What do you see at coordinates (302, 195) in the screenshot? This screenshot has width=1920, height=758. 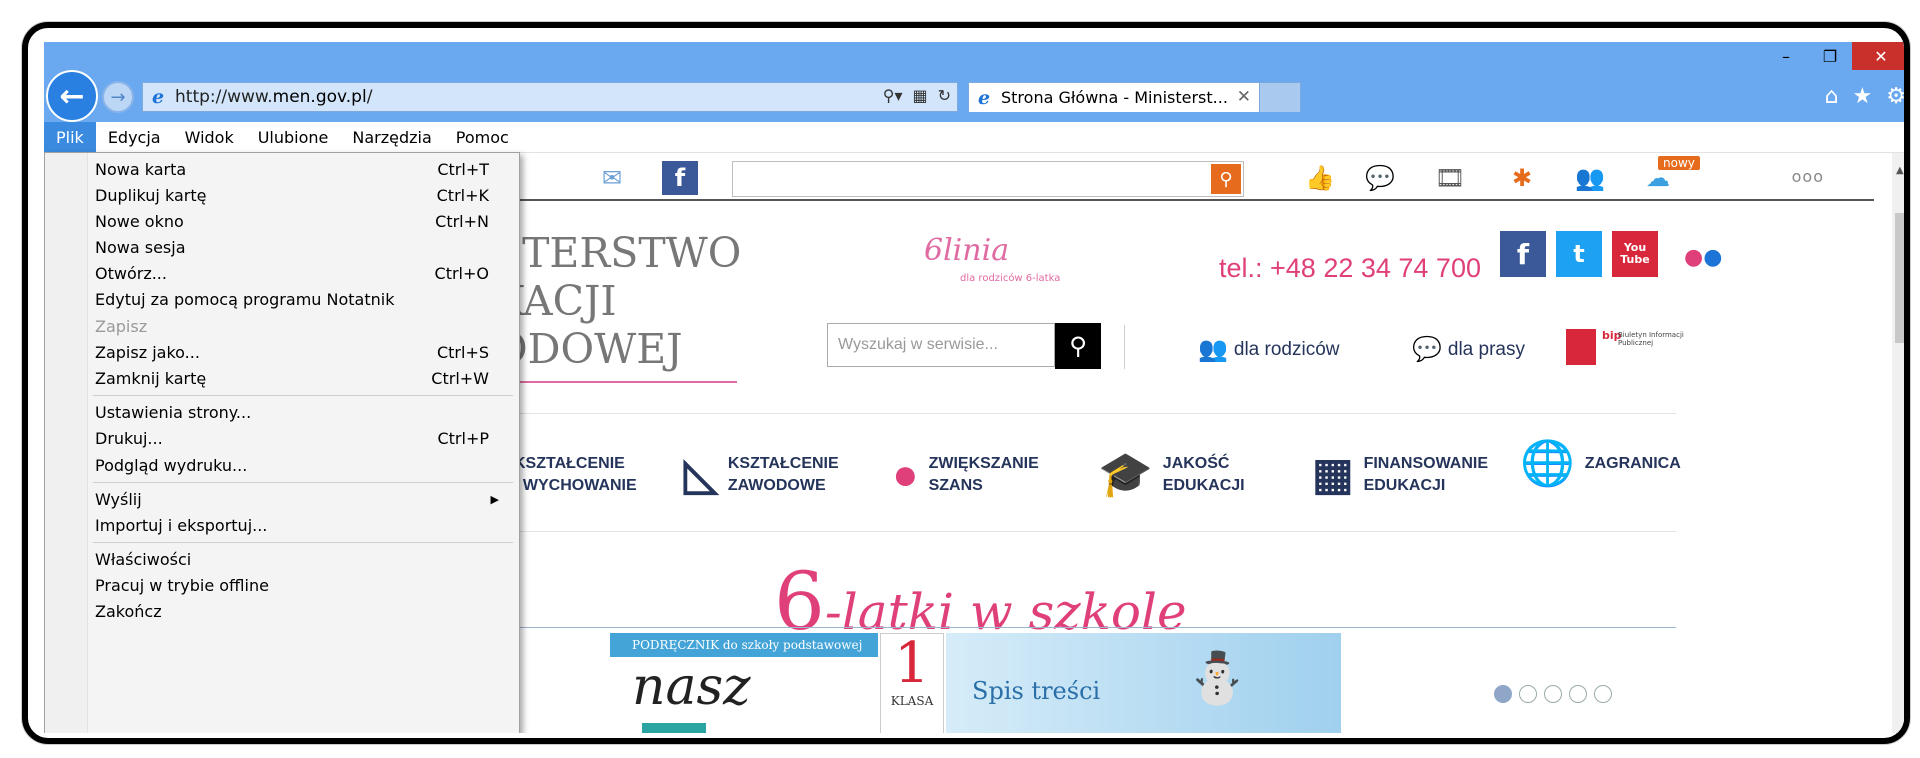 I see `menu-item-duplikuj-karte: Duplikuj kartę Ctrl+K` at bounding box center [302, 195].